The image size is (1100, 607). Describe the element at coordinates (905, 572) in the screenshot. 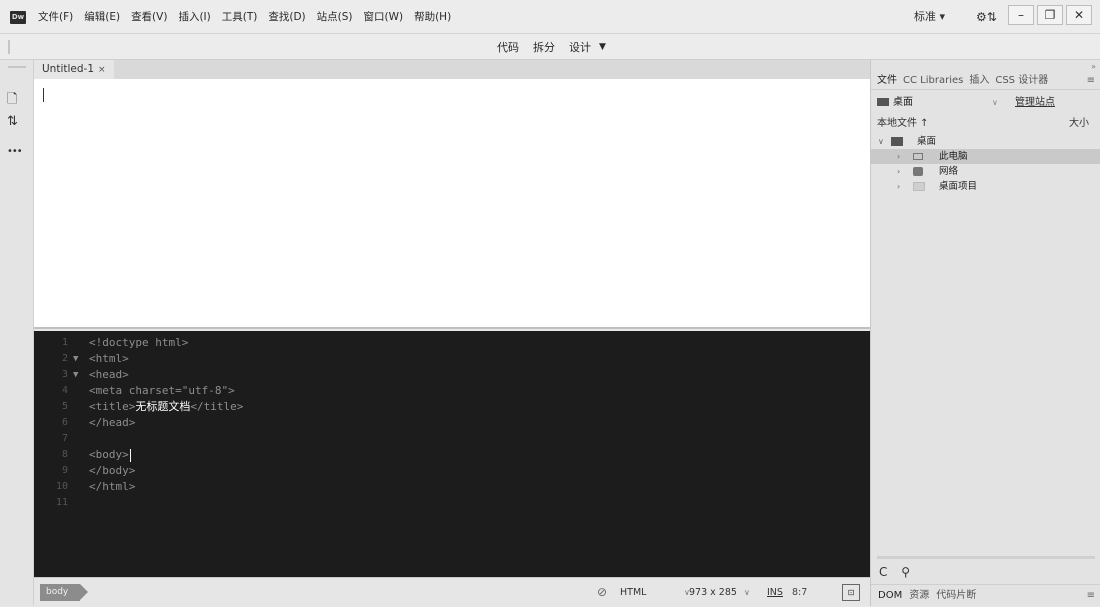

I see `connect-icon: ⚲` at that location.